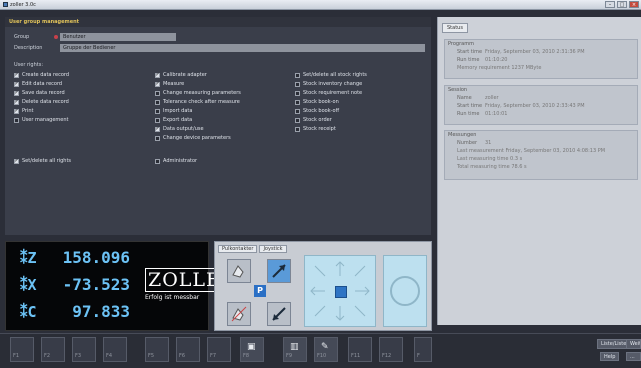 The height and width of the screenshot is (368, 641). Describe the element at coordinates (39, 93) in the screenshot. I see `right-checkbox: ✓ Save data record` at that location.